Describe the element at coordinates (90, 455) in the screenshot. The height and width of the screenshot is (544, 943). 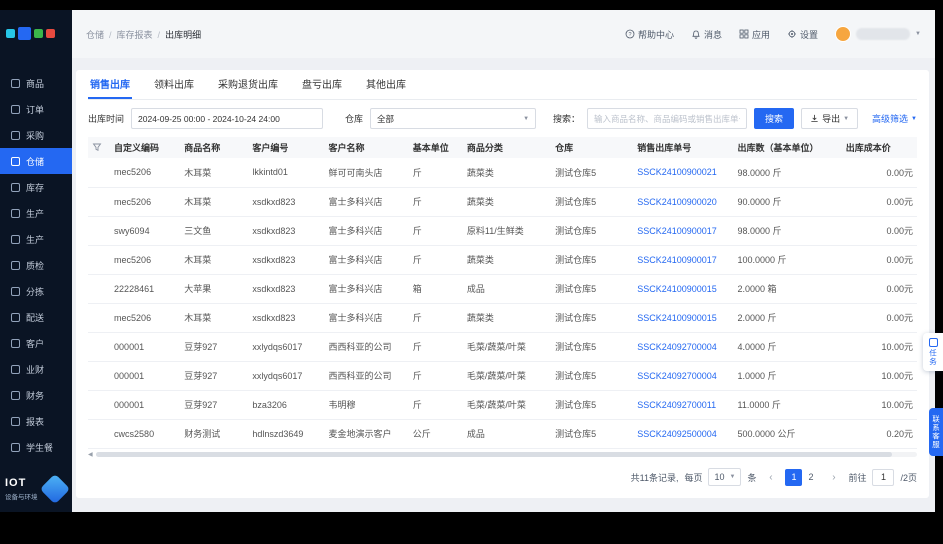
I see `scroll-left-icon: ◀` at that location.